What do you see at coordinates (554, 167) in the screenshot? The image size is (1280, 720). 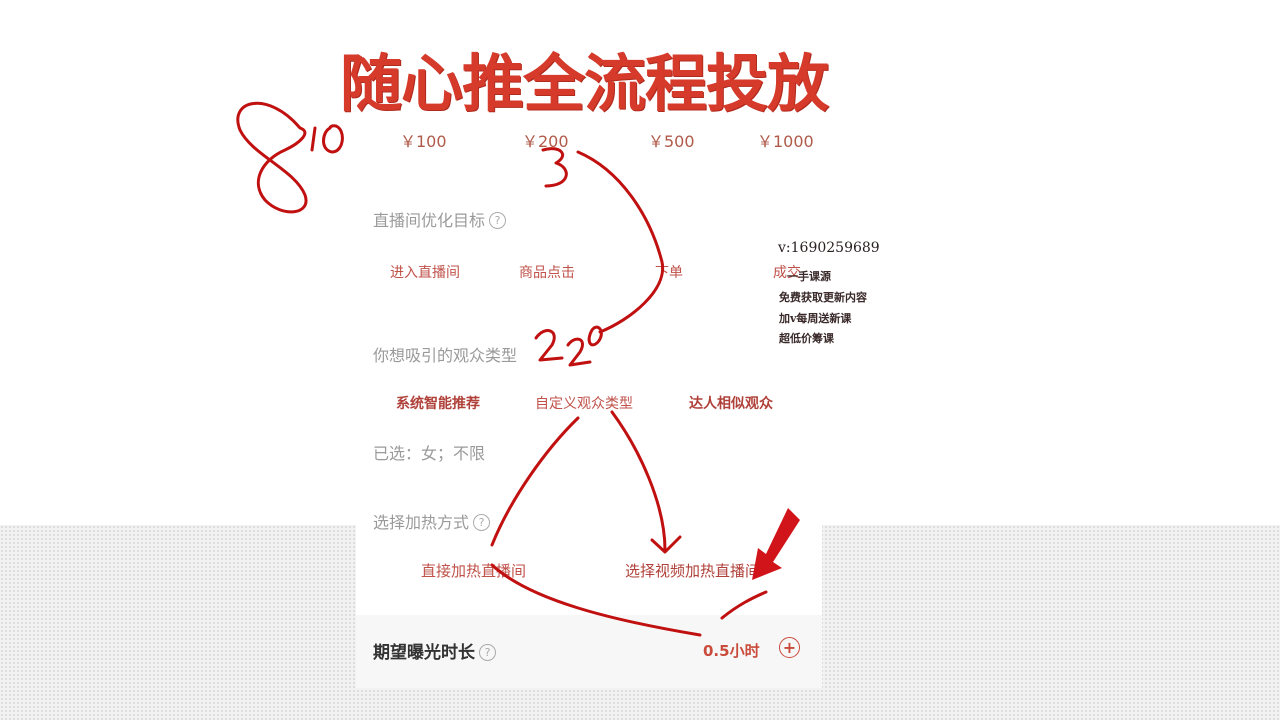 I see `handwritten-three` at bounding box center [554, 167].